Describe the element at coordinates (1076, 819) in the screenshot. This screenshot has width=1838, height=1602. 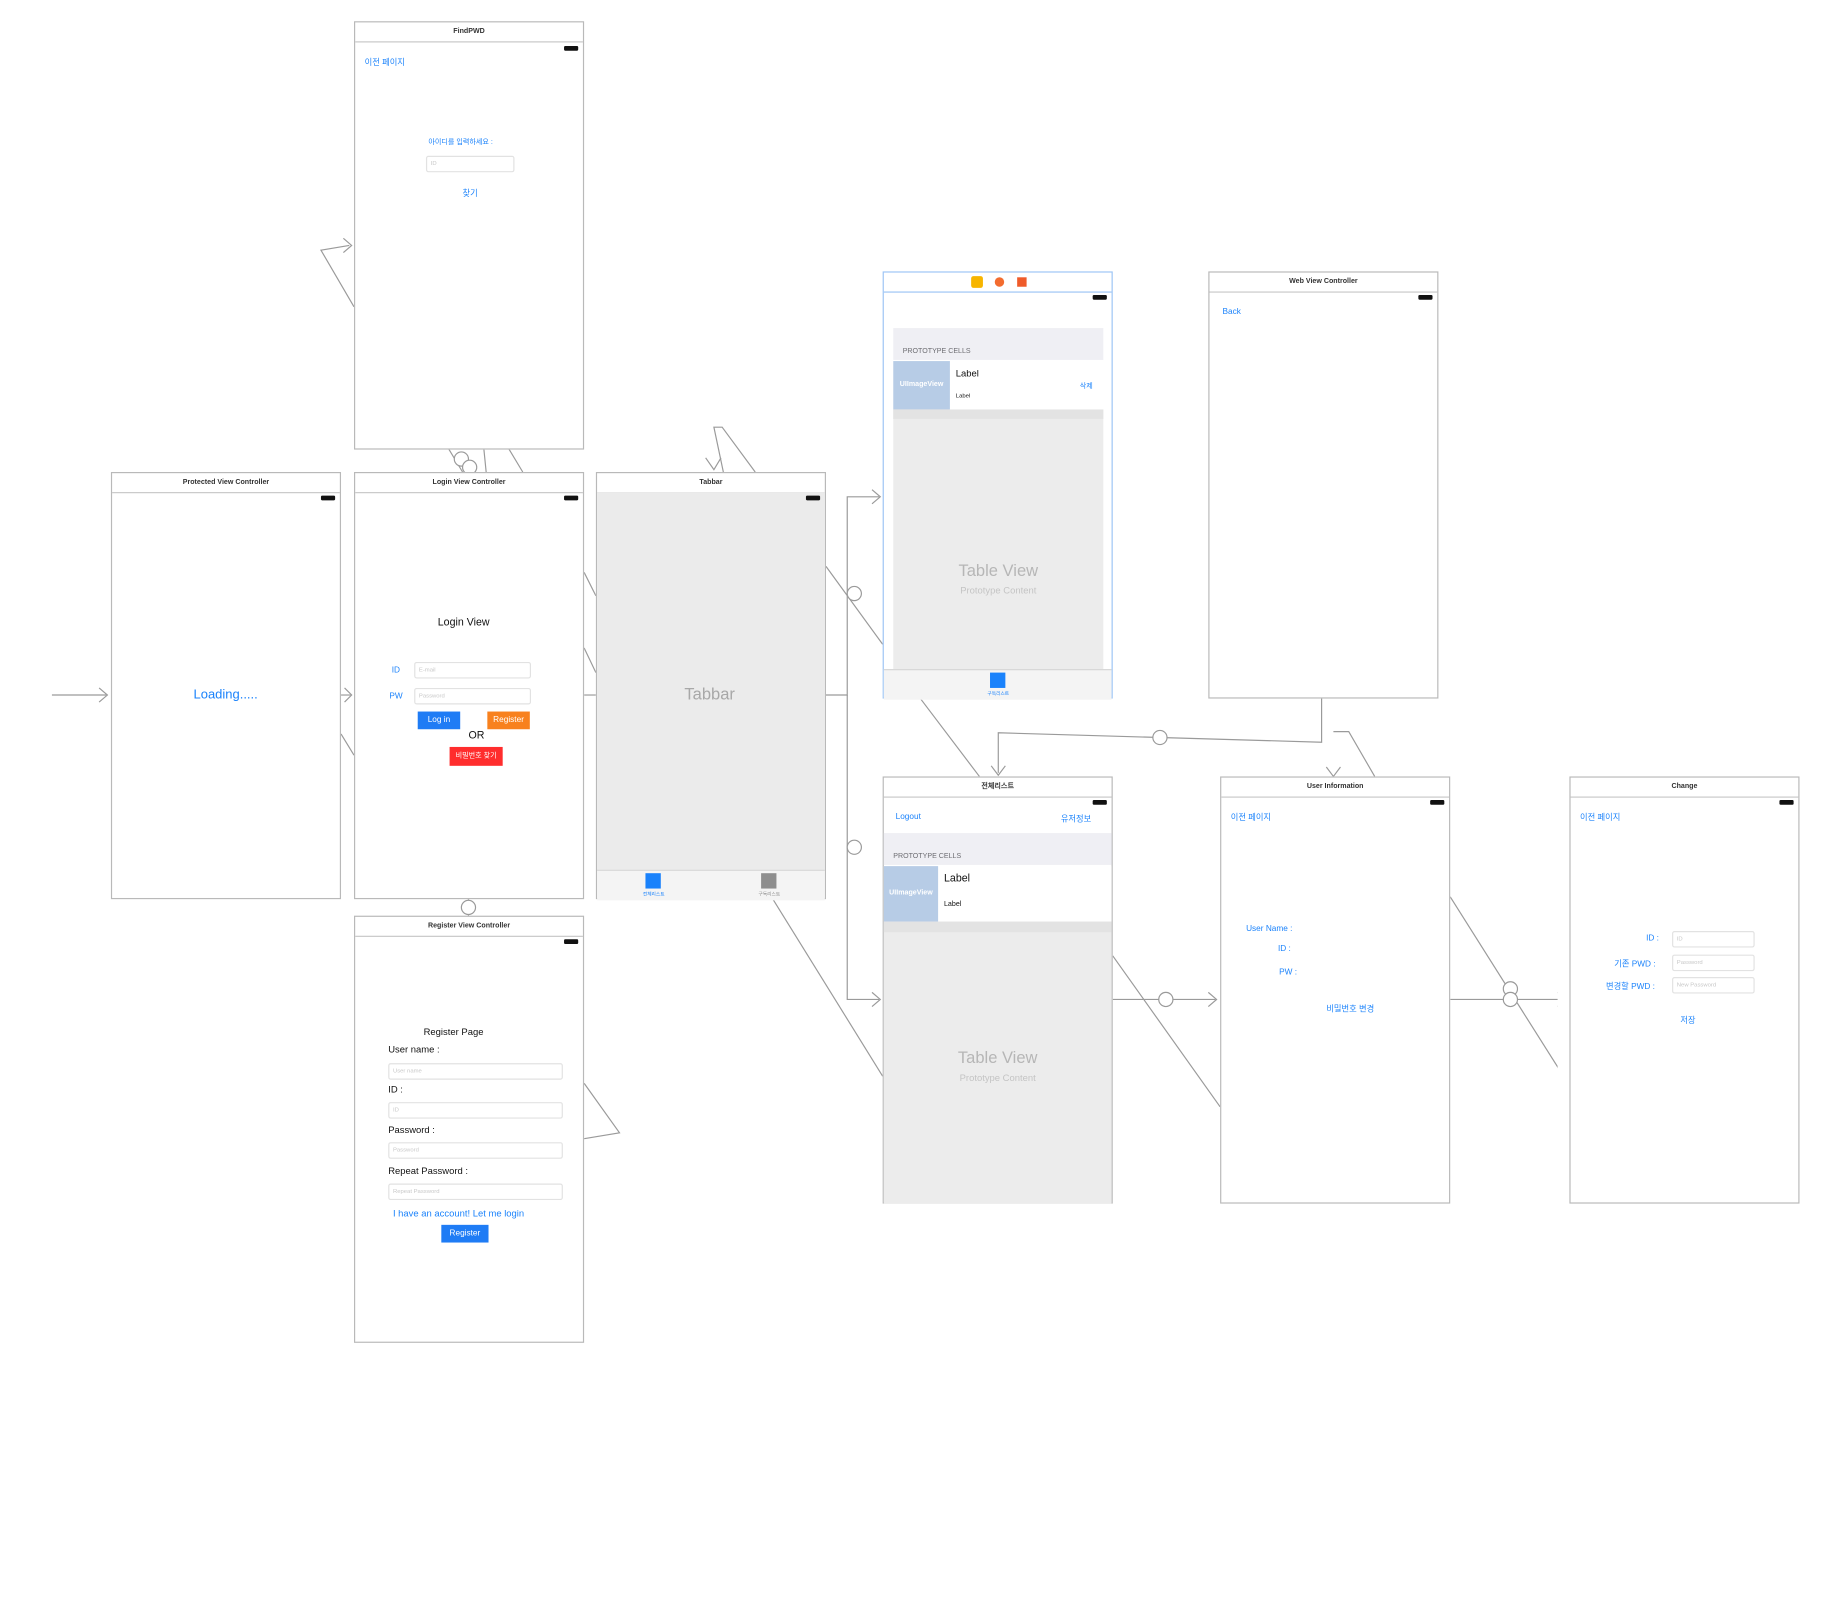
I see `user-info-button: 유저정보` at that location.